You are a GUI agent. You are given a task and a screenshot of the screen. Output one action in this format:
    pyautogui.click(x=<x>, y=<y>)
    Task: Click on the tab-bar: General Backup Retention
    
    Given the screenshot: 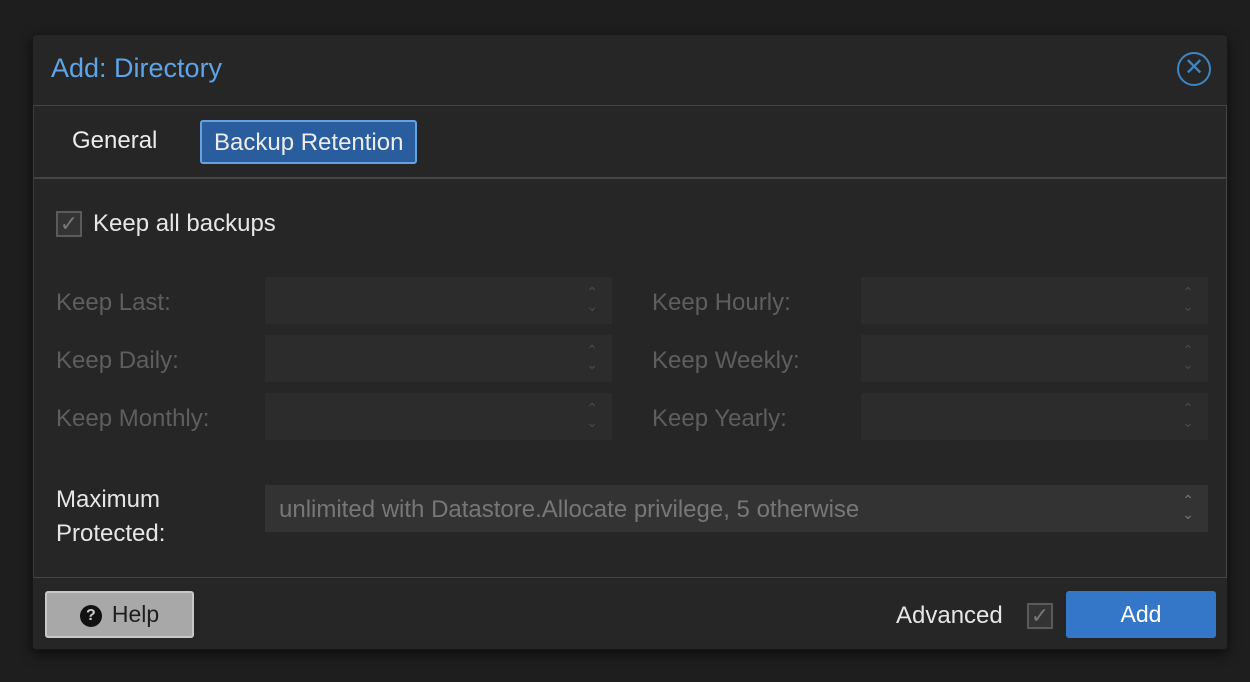 What is the action you would take?
    pyautogui.click(x=630, y=142)
    